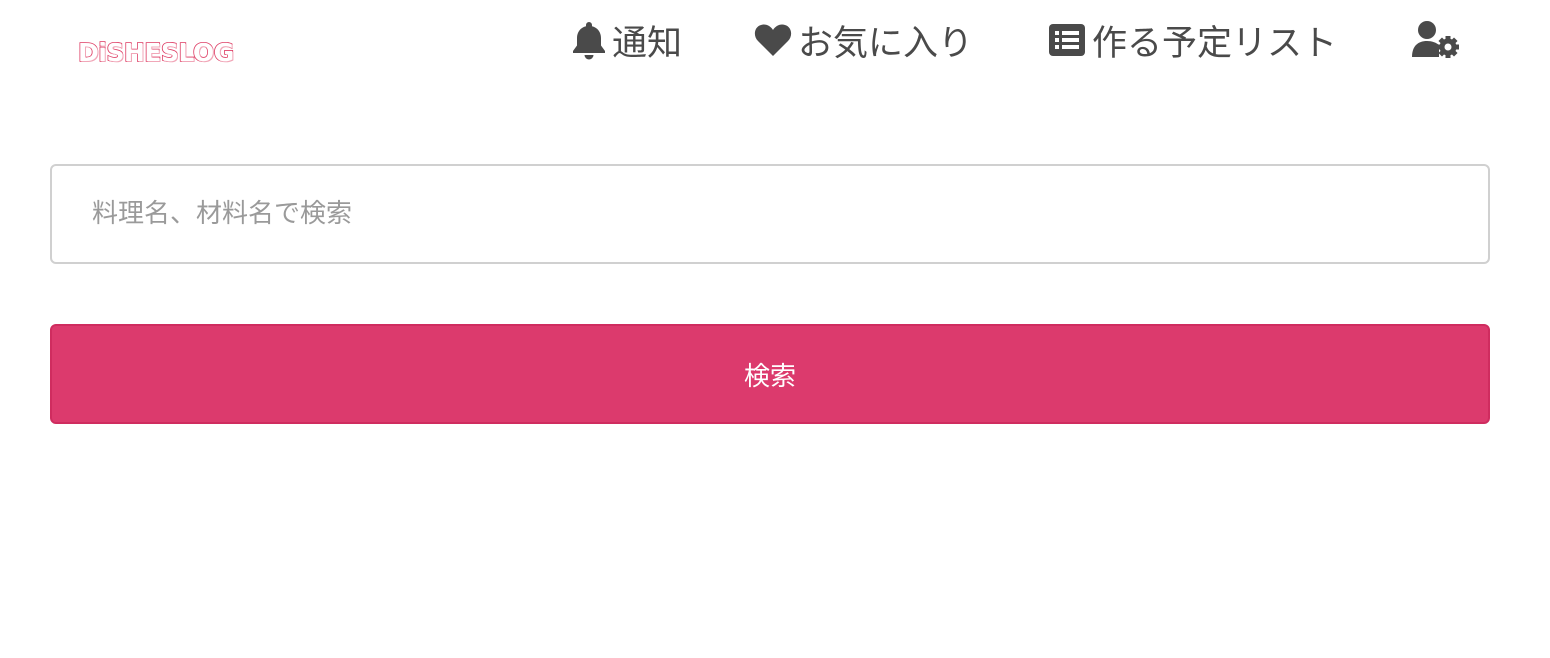 The height and width of the screenshot is (658, 1550). I want to click on bell-icon, so click(589, 40).